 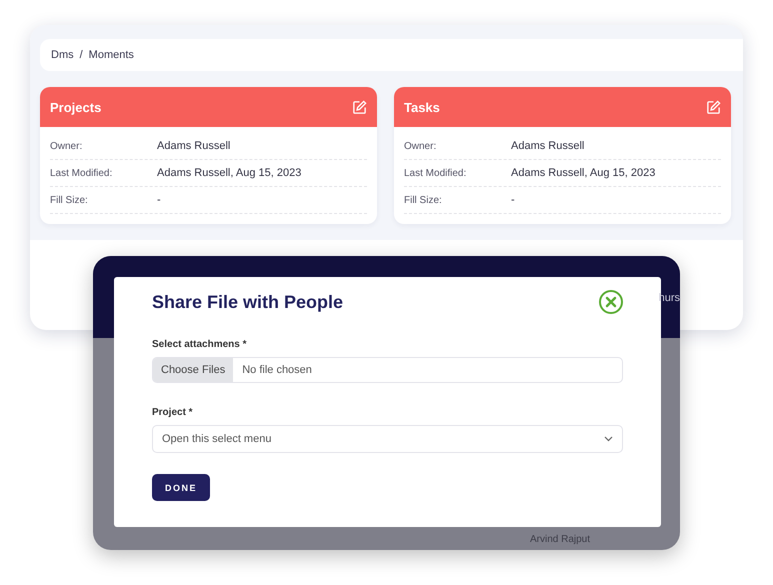 I want to click on breadcrumb-link: Dms, so click(x=62, y=55).